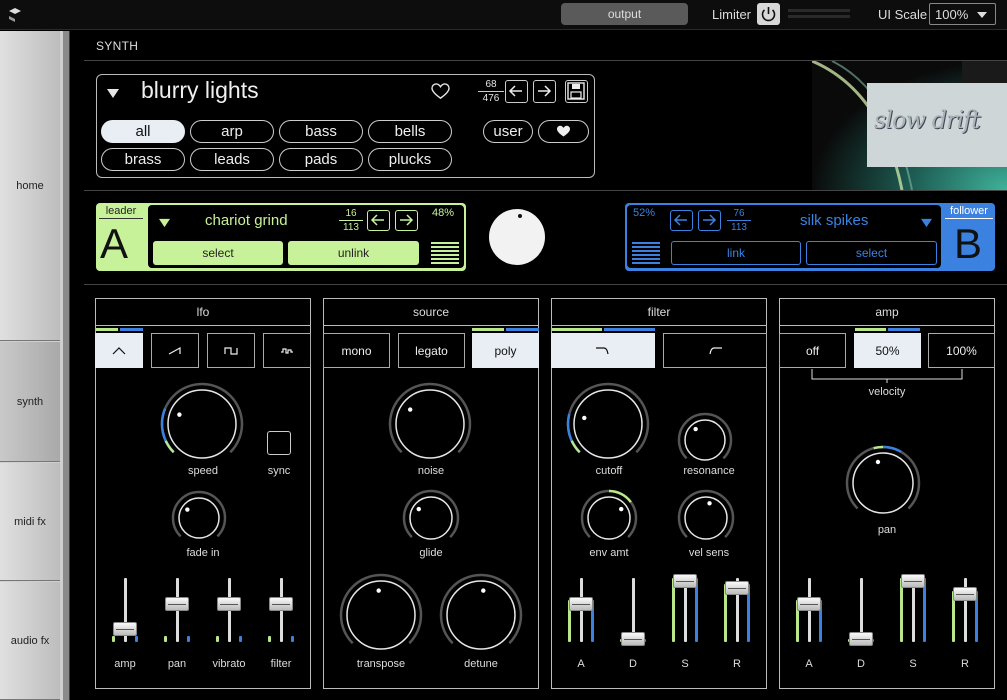 Image resolution: width=1007 pixels, height=700 pixels. I want to click on lfo-fade-in-knob, so click(199, 520).